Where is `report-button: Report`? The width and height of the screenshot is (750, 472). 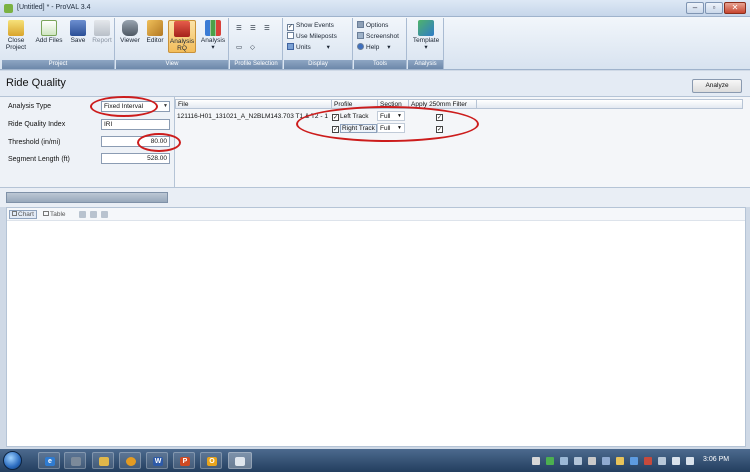 report-button: Report is located at coordinates (102, 32).